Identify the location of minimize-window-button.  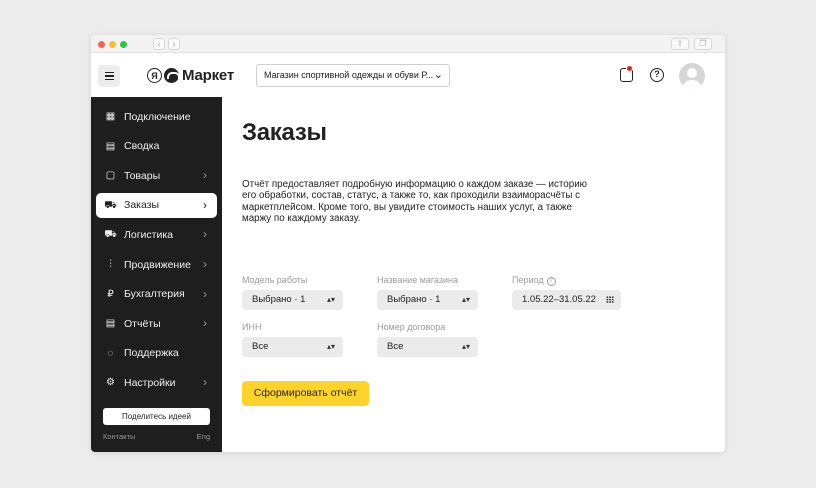
(112, 44).